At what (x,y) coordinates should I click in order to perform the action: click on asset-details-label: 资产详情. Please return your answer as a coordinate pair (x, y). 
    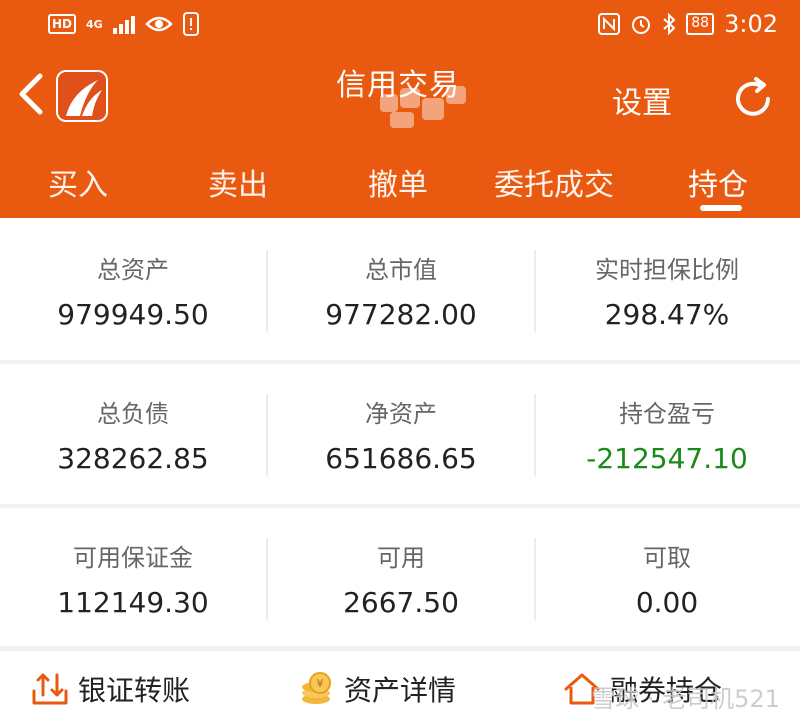
    Looking at the image, I should click on (400, 690).